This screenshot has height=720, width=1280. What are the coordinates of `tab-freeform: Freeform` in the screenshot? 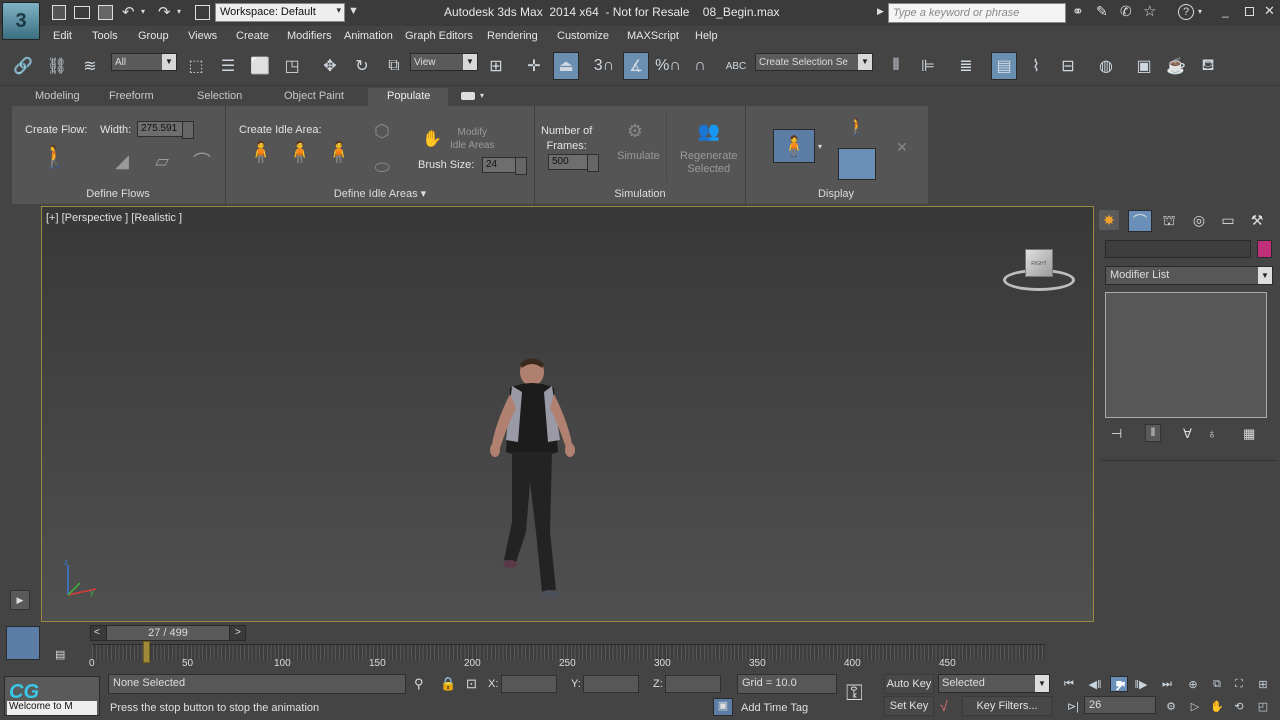 It's located at (131, 96).